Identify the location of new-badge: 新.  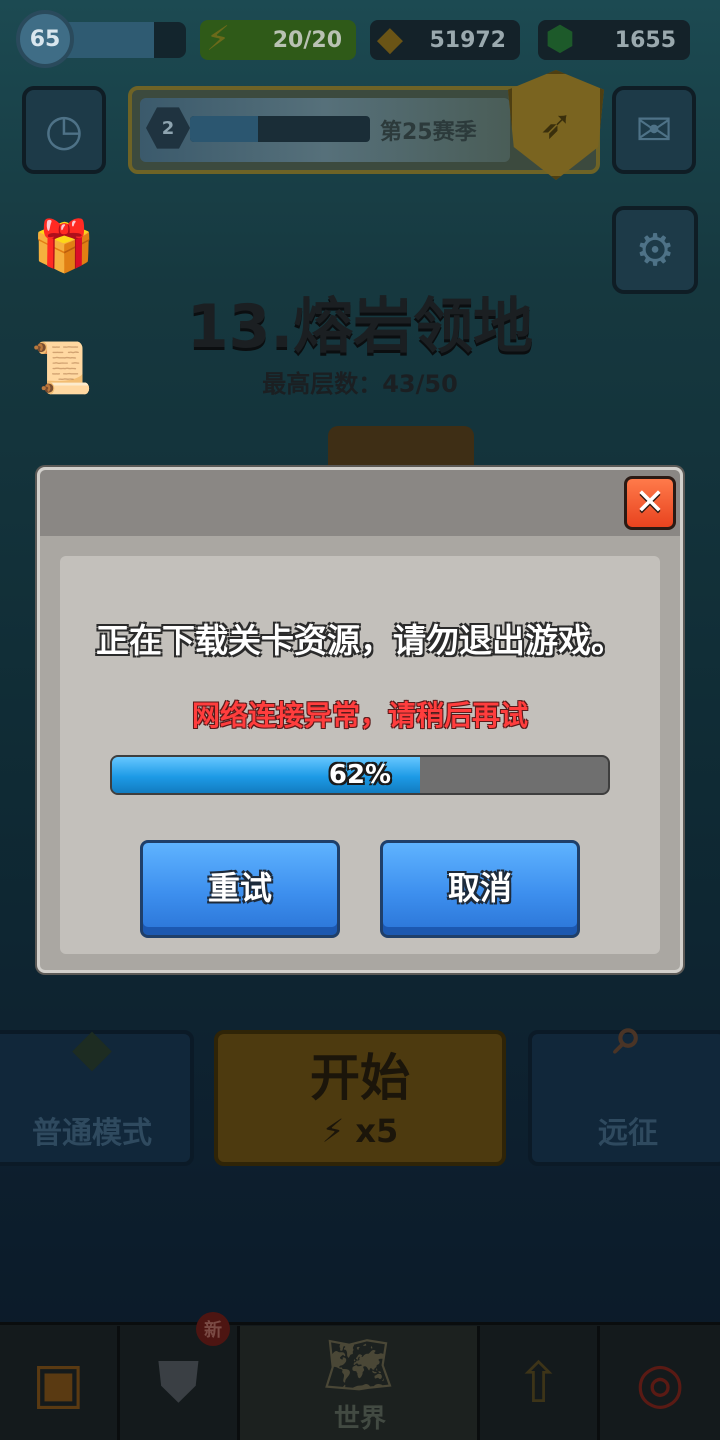
(213, 1329).